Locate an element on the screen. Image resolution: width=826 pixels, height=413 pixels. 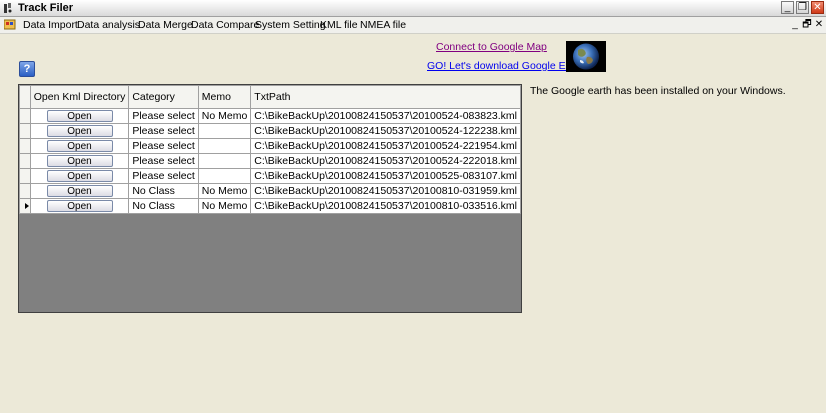
menu-data-compare: Data Compare is located at coordinates (225, 25).